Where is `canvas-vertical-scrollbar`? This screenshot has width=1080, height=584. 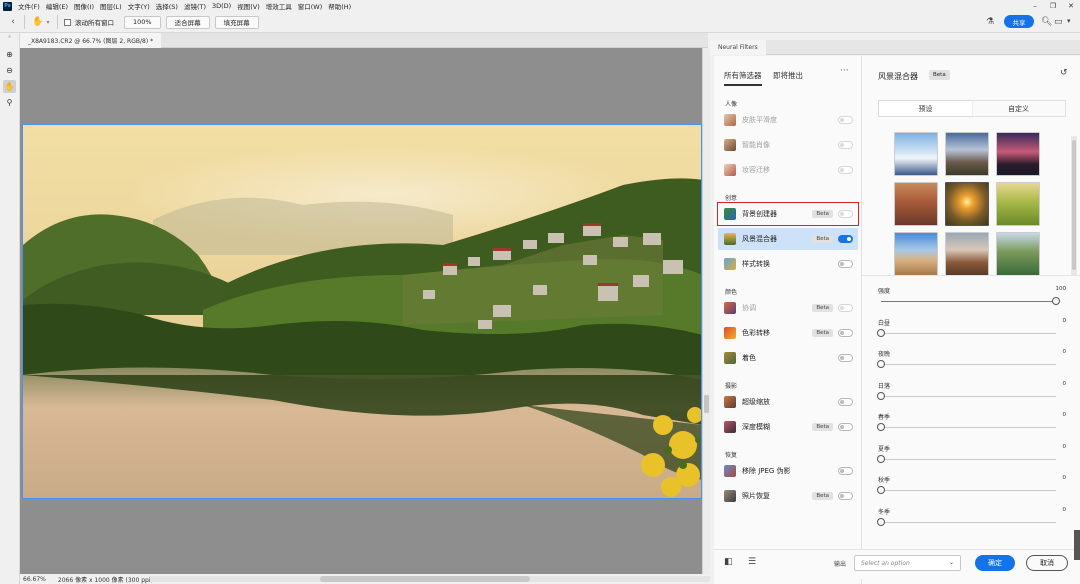 canvas-vertical-scrollbar is located at coordinates (706, 311).